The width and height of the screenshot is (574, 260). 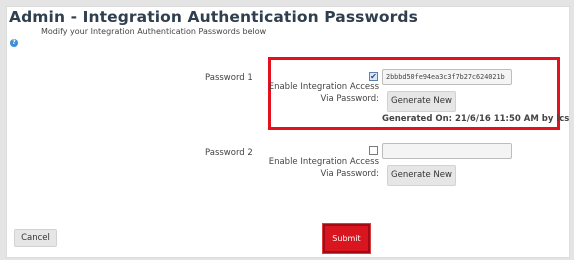 What do you see at coordinates (476, 119) in the screenshot?
I see `password1-generated-on: Generated On: 21/6/16 11:50 AM by ics` at bounding box center [476, 119].